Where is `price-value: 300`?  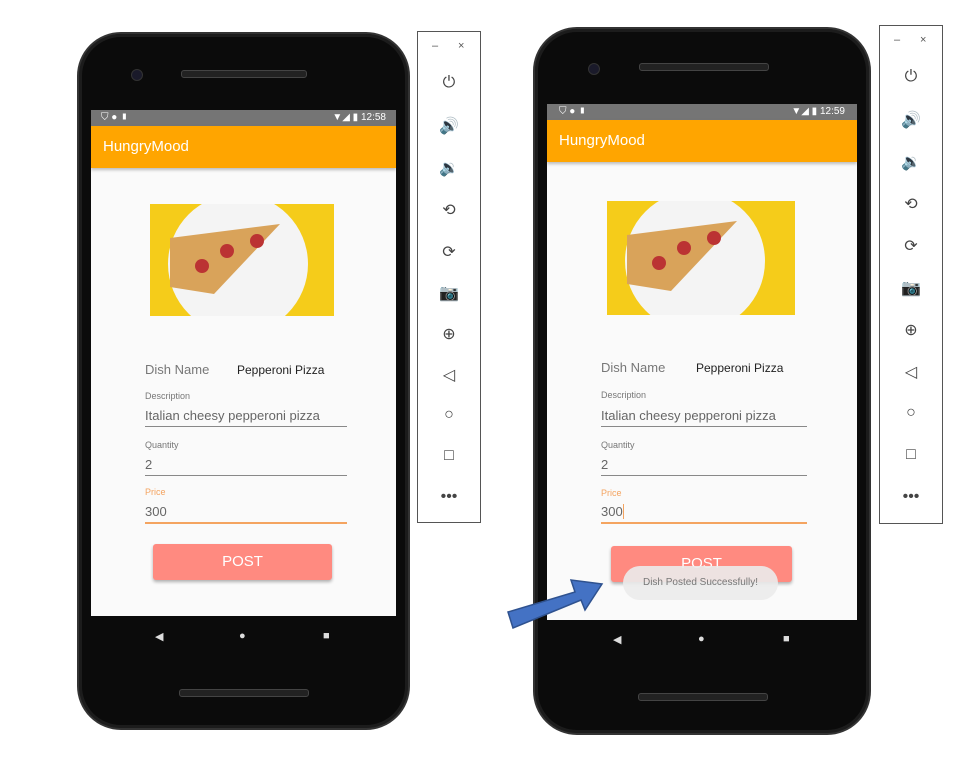
price-value: 300 is located at coordinates (612, 511).